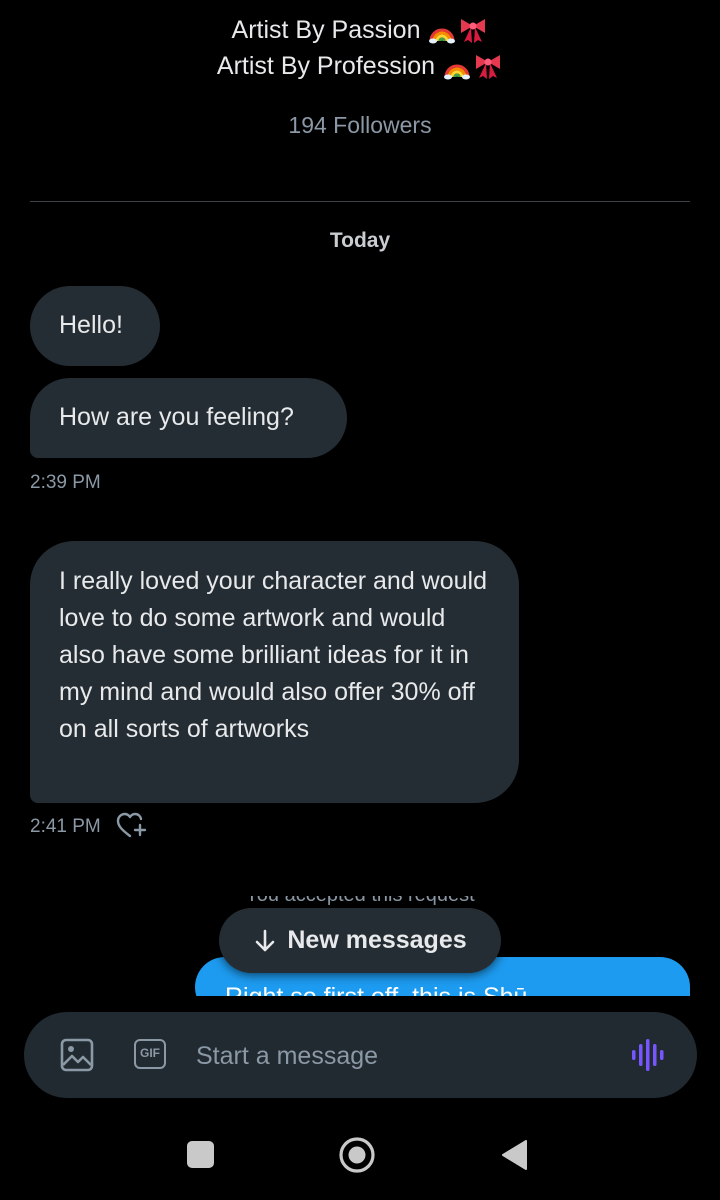 The image size is (720, 1200). I want to click on message-bubble-incoming: How are you feeling?, so click(188, 418).